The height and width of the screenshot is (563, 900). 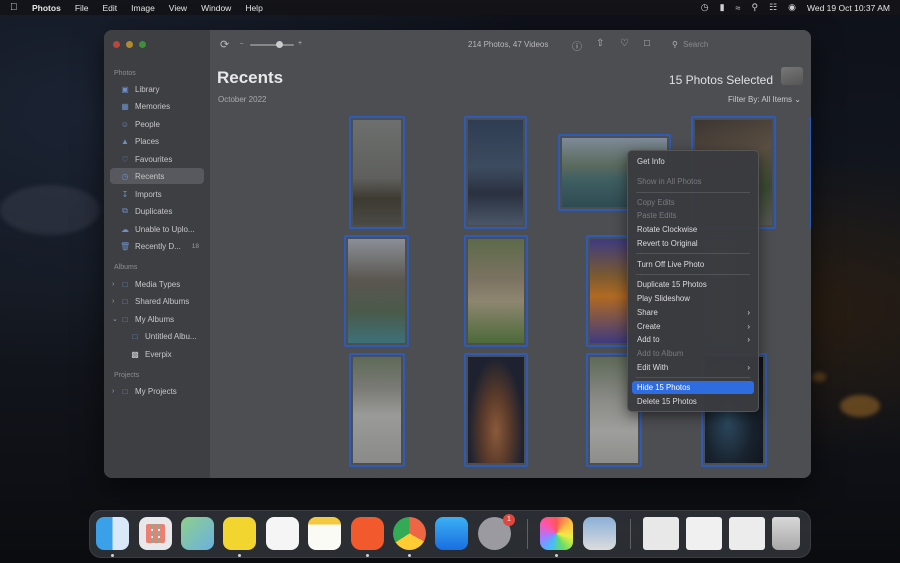 I want to click on sidebar-item-media-types: › □ Media Types, so click(x=157, y=284).